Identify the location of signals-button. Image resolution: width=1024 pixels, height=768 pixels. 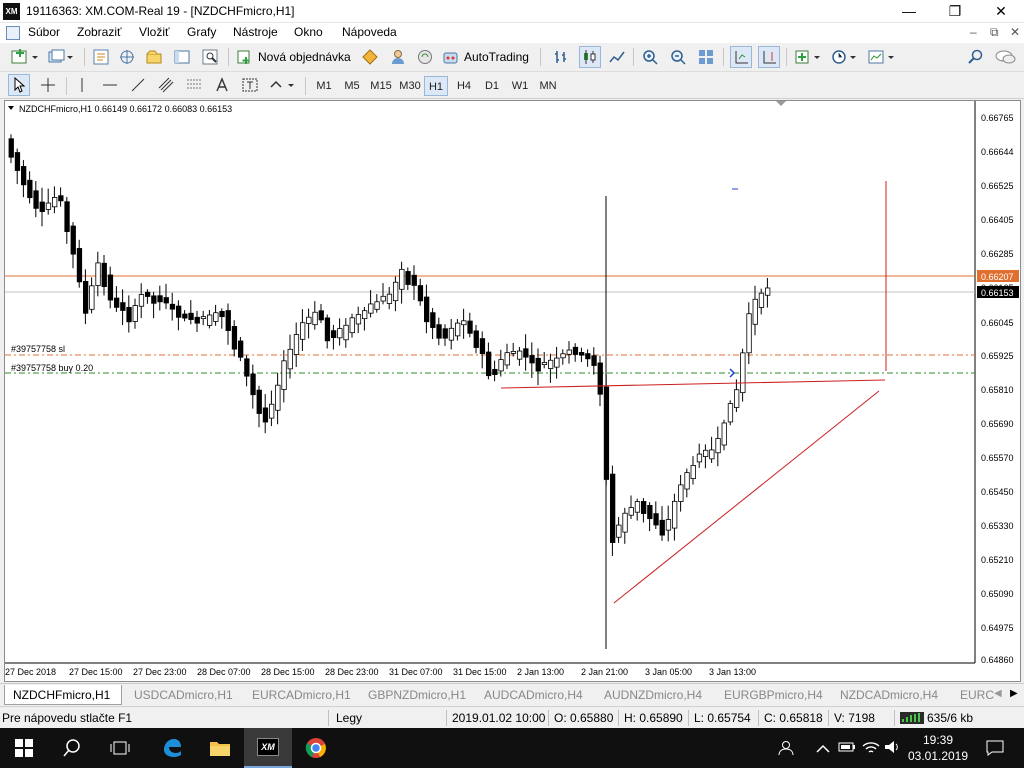
(425, 57).